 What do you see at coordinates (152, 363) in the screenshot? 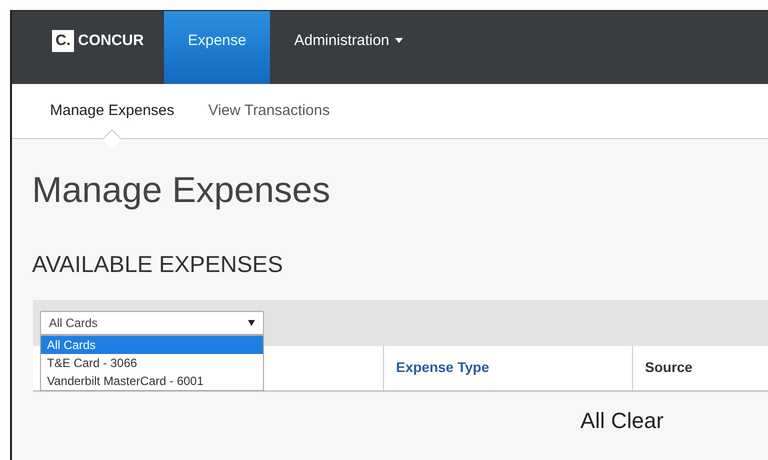
I see `dropdown-option: T&E Card - 3066` at bounding box center [152, 363].